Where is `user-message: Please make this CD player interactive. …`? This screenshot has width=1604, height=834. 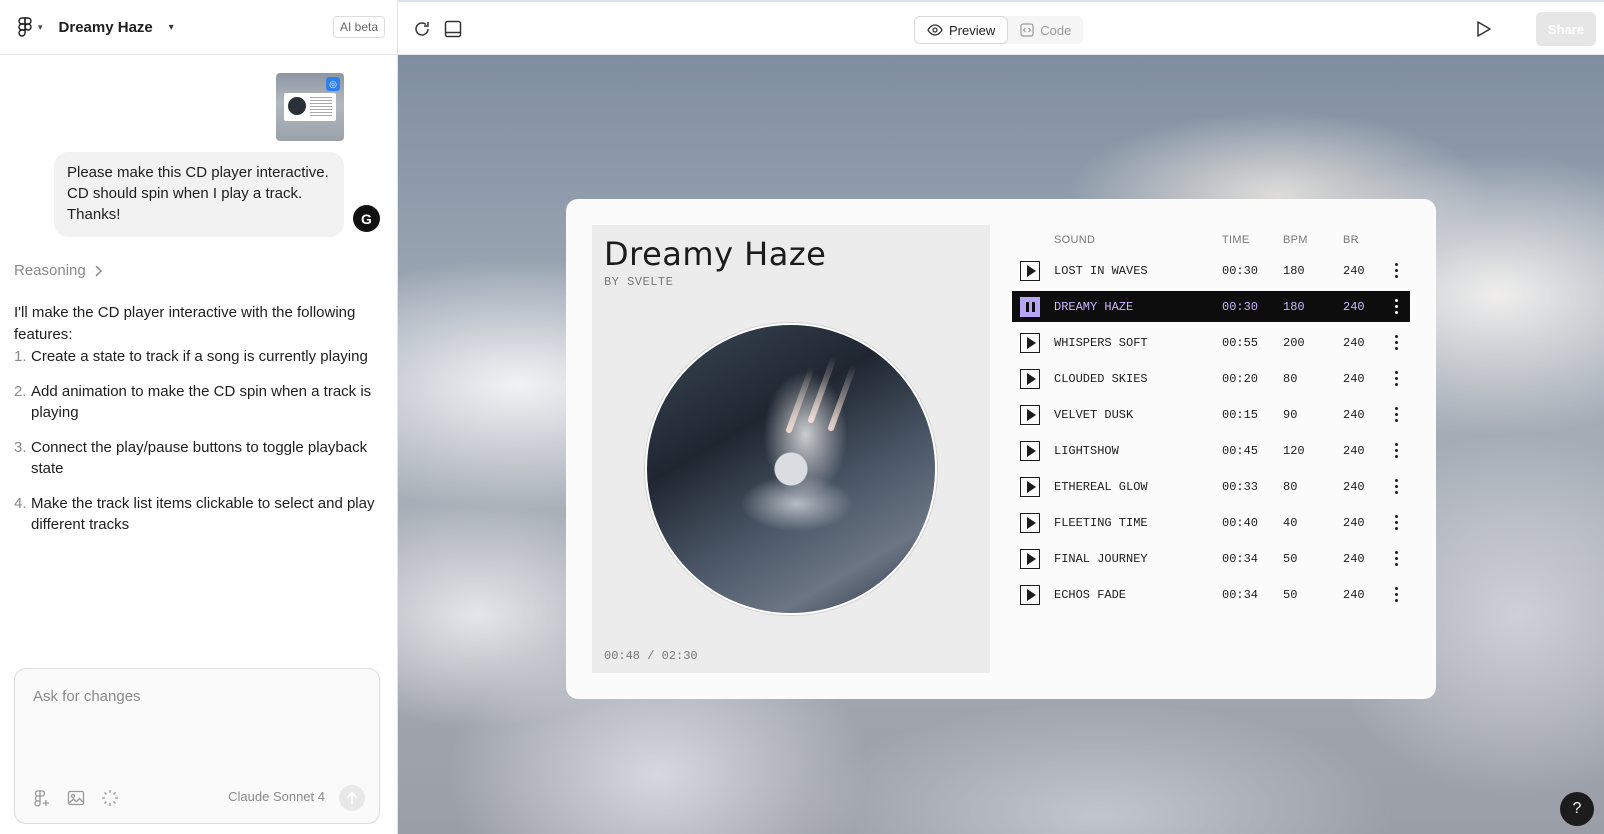
user-message: Please make this CD player interactive. … is located at coordinates (199, 194).